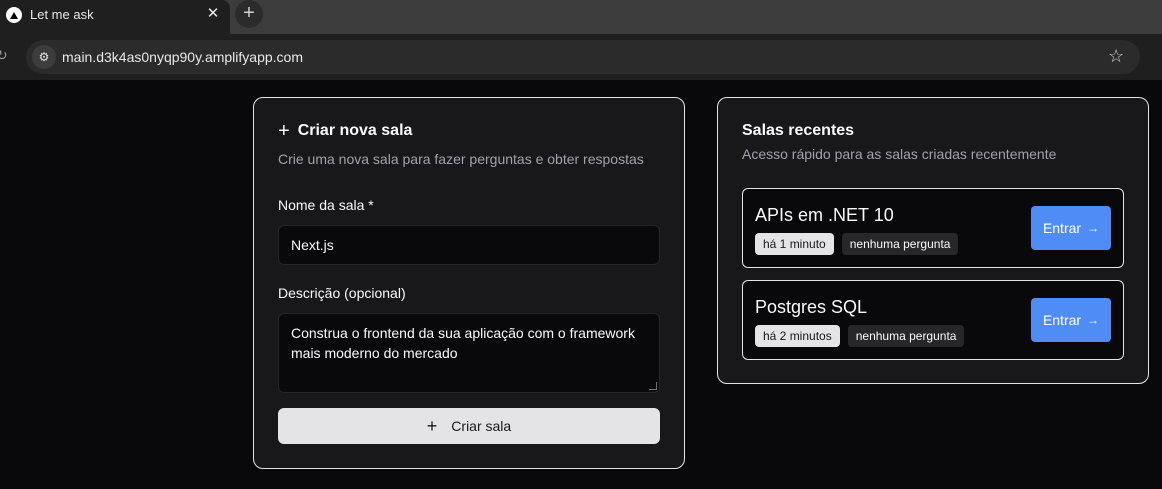 Image resolution: width=1162 pixels, height=489 pixels. Describe the element at coordinates (798, 130) in the screenshot. I see `recent-rooms-title: Salas recentes` at that location.